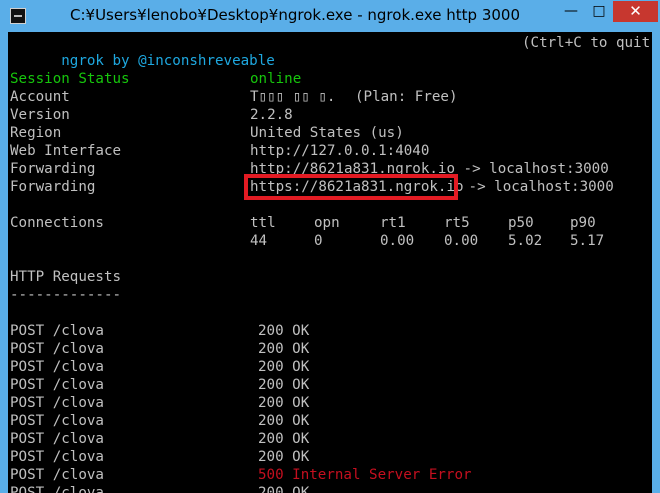  I want to click on forwarding-https-label: Forwarding, so click(53, 187).